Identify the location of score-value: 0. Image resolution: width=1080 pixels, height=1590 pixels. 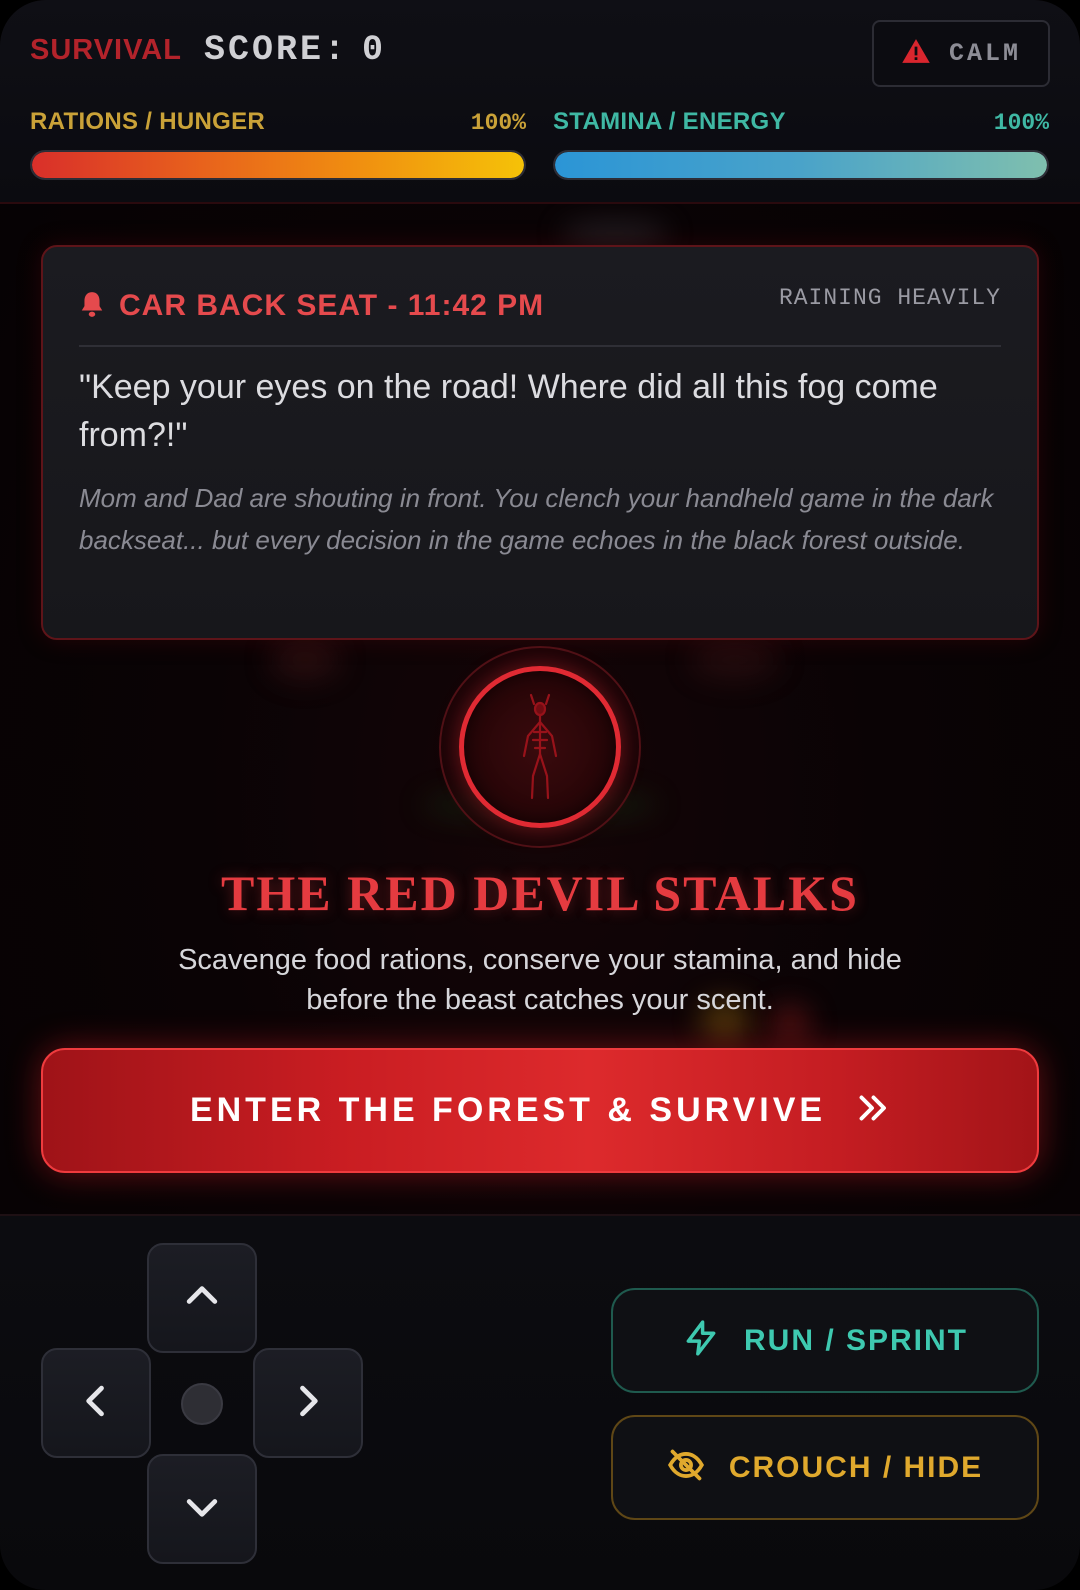
(373, 50).